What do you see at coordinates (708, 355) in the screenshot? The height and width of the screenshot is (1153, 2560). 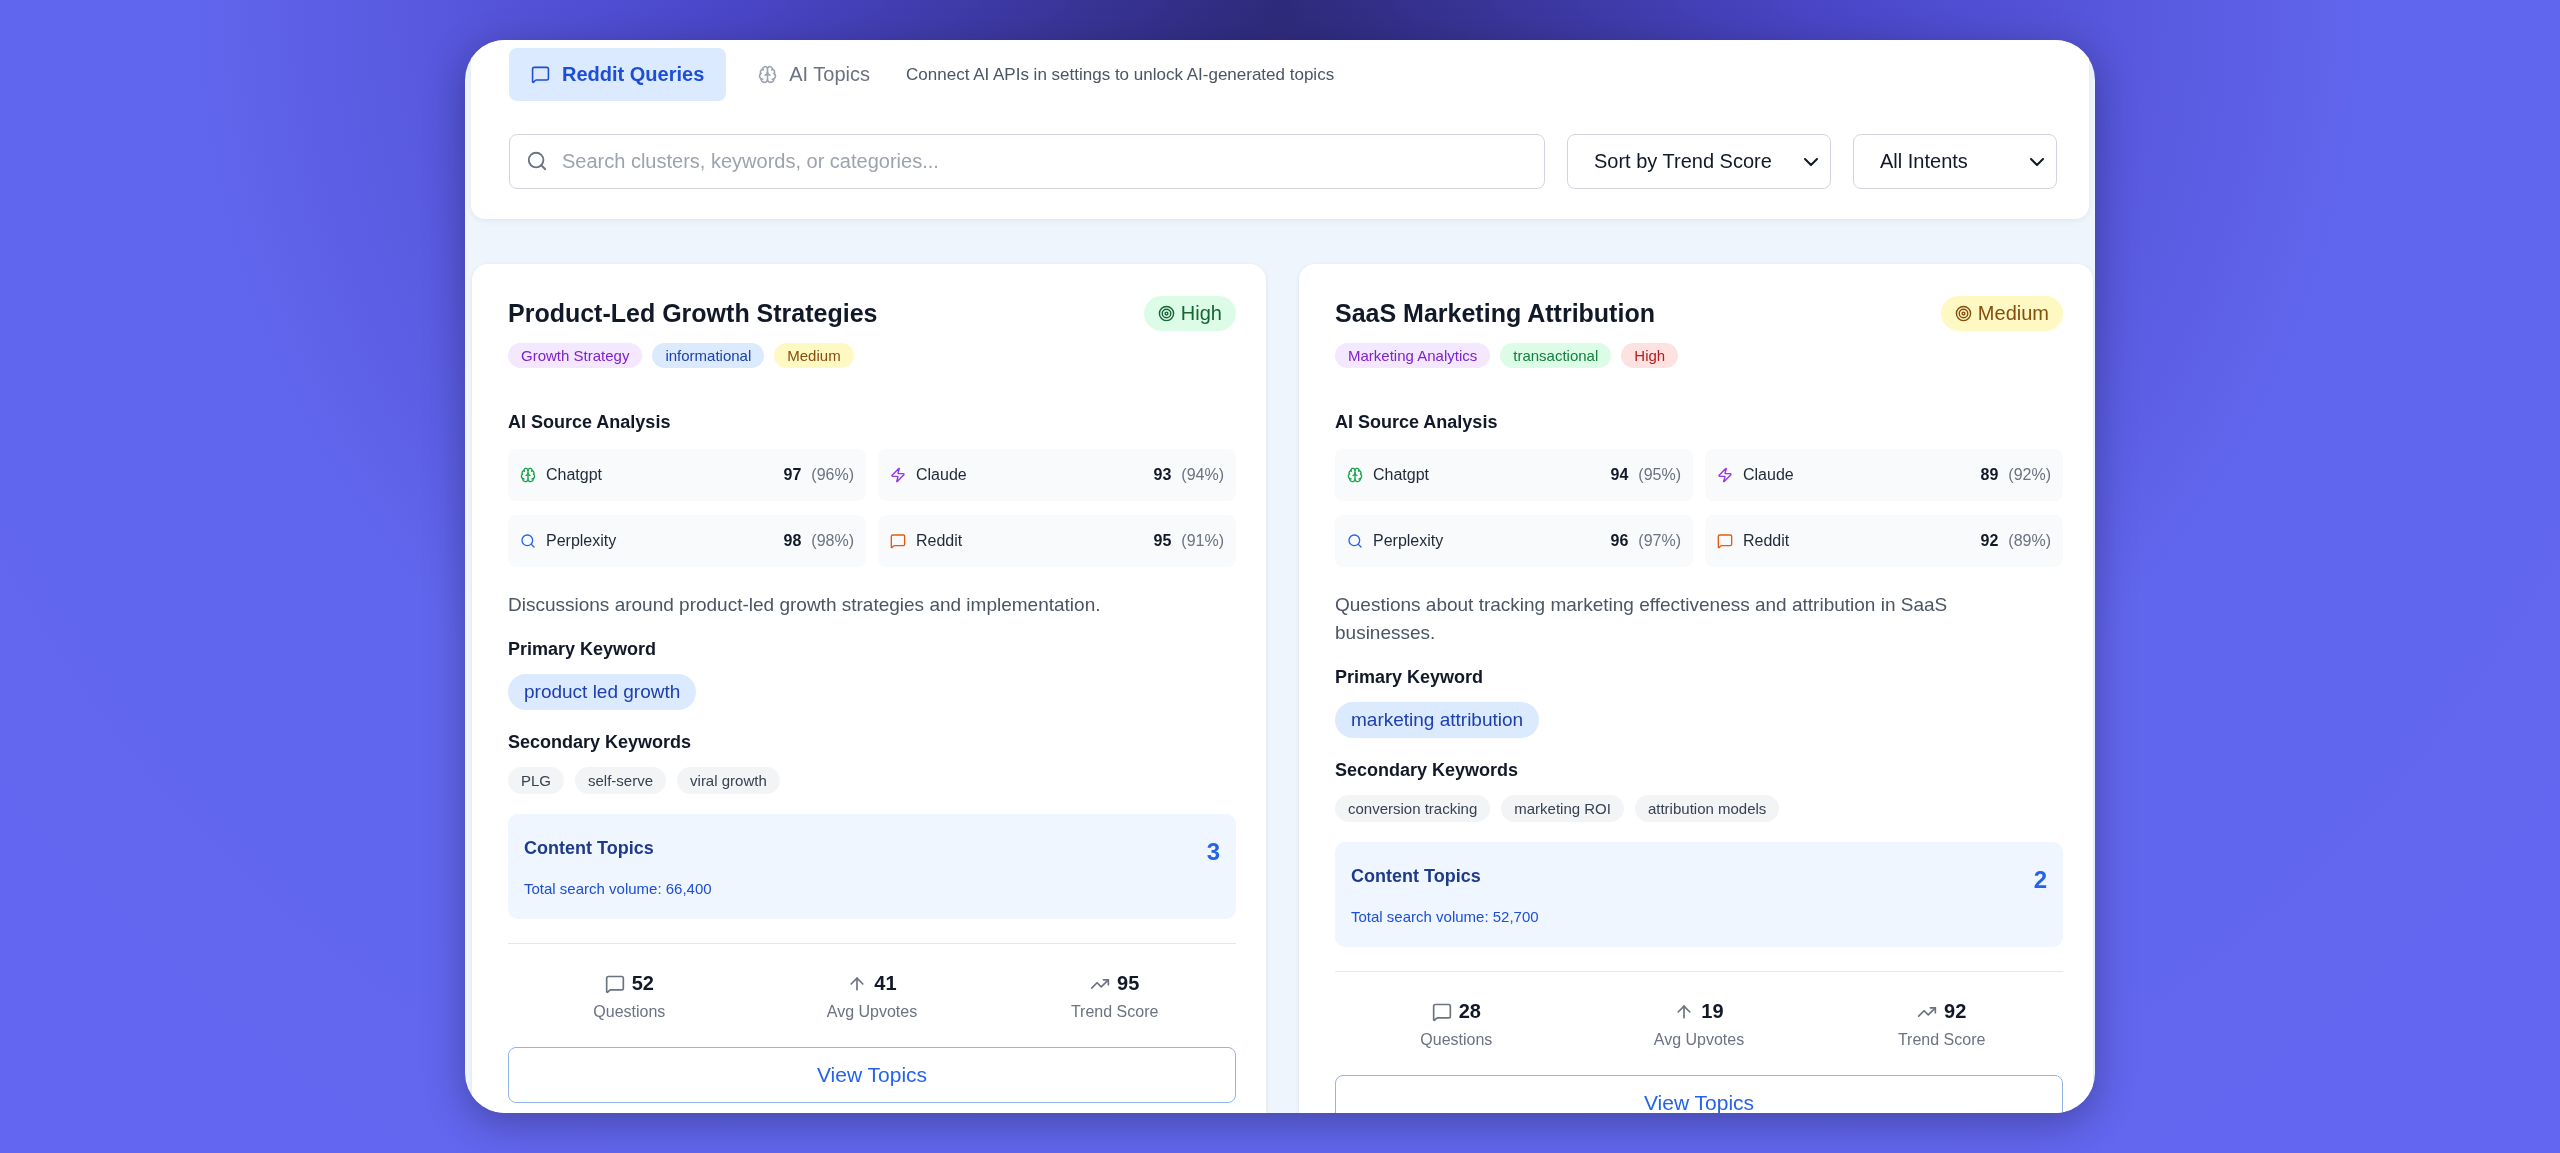 I see `tag: informational` at bounding box center [708, 355].